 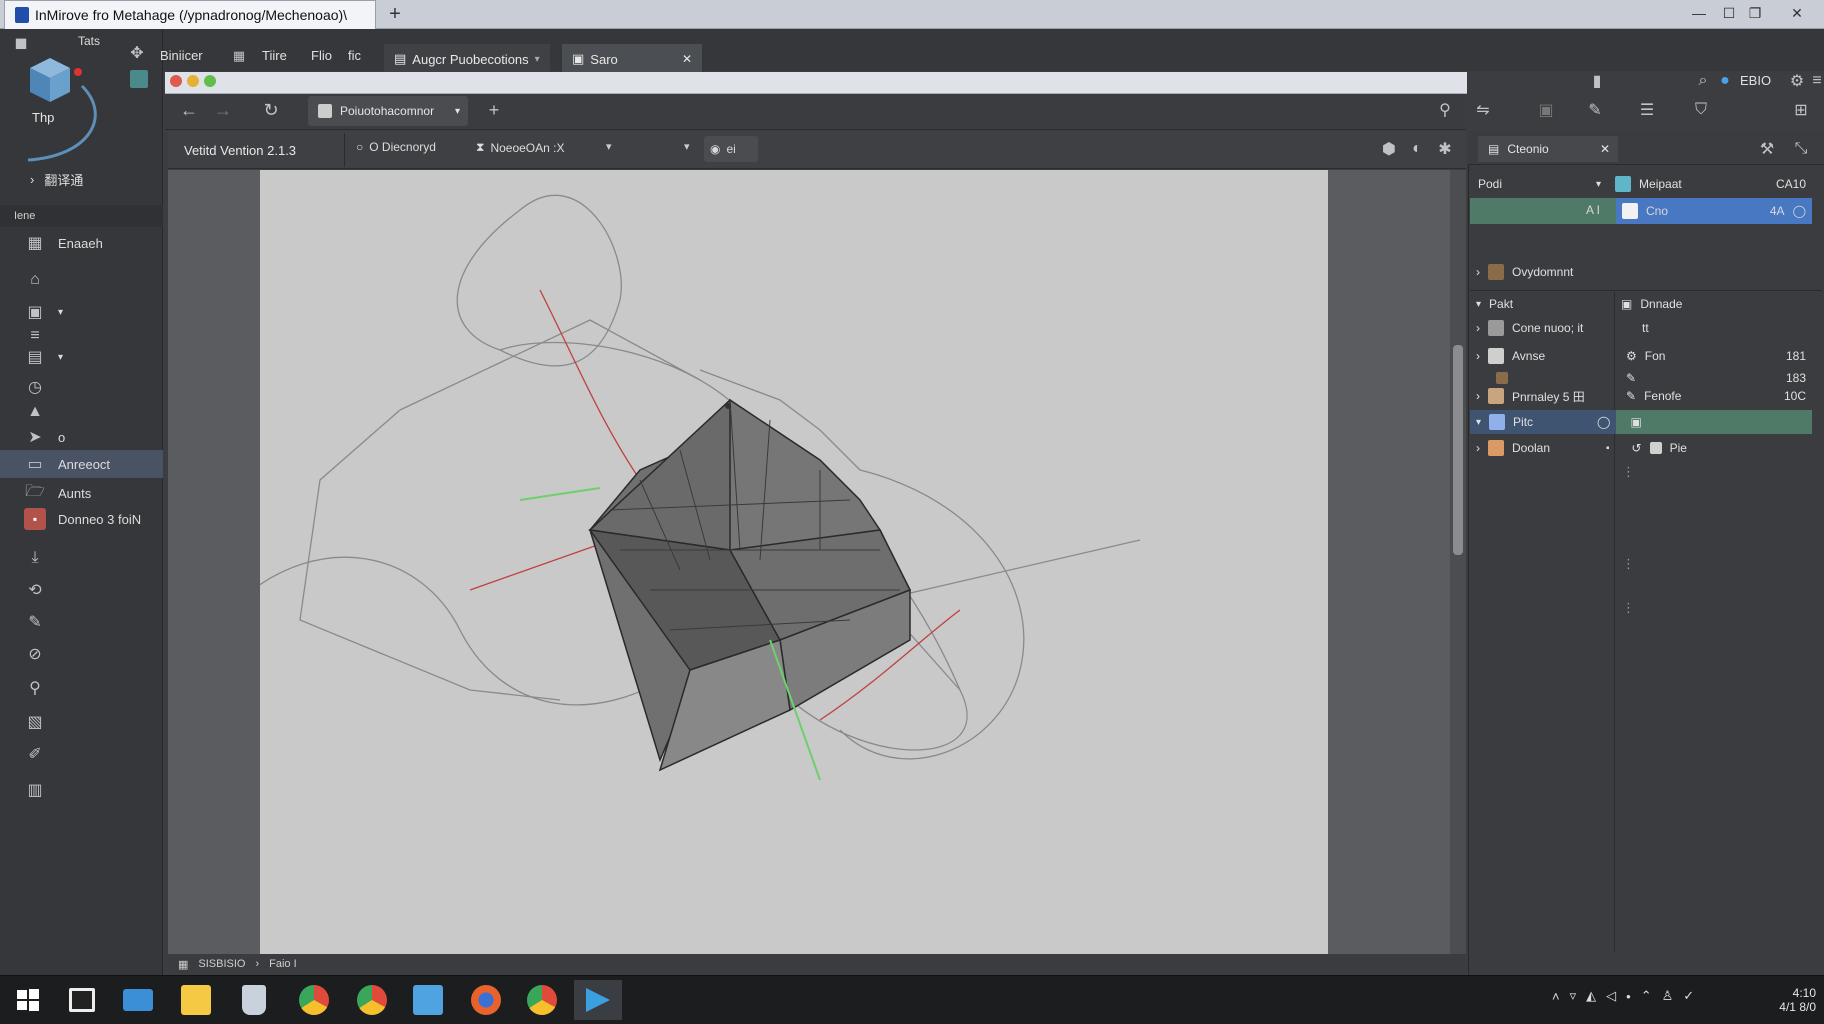 What do you see at coordinates (81, 519) in the screenshot?
I see `sidebar-item-donneo: ▪ Donneo 3 foiN` at bounding box center [81, 519].